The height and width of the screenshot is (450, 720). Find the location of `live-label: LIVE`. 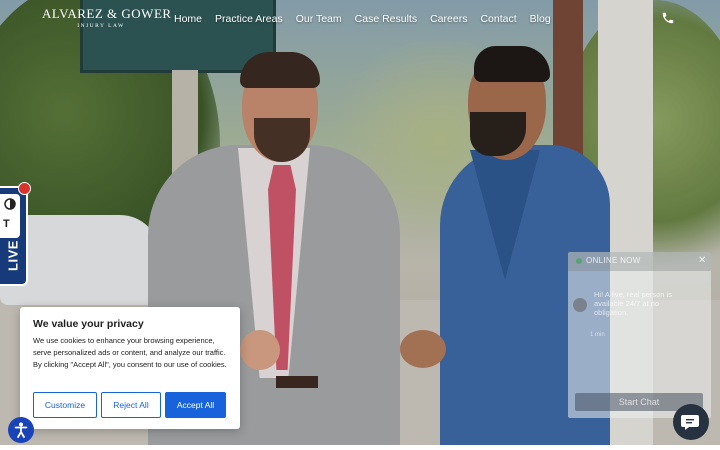

live-label: LIVE is located at coordinates (13, 256).